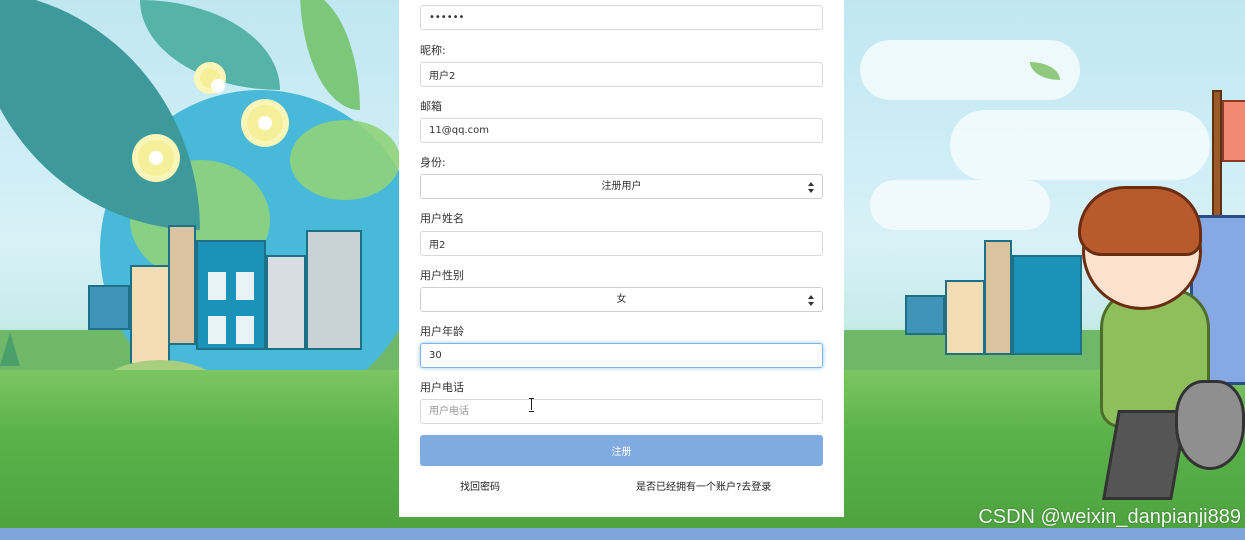 The image size is (1245, 540). Describe the element at coordinates (531, 405) in the screenshot. I see `text-cursor-icon` at that location.